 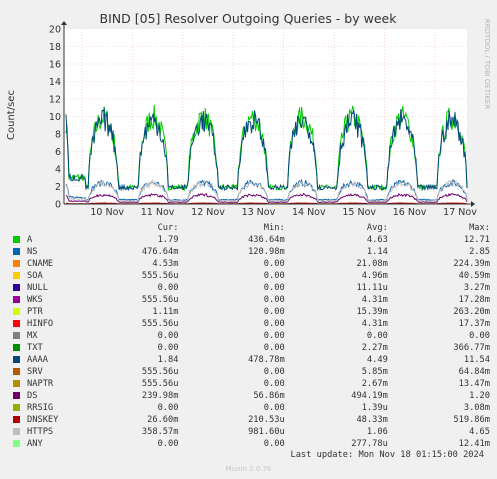 What do you see at coordinates (35, 312) in the screenshot?
I see `legend-series-name: PTR` at bounding box center [35, 312].